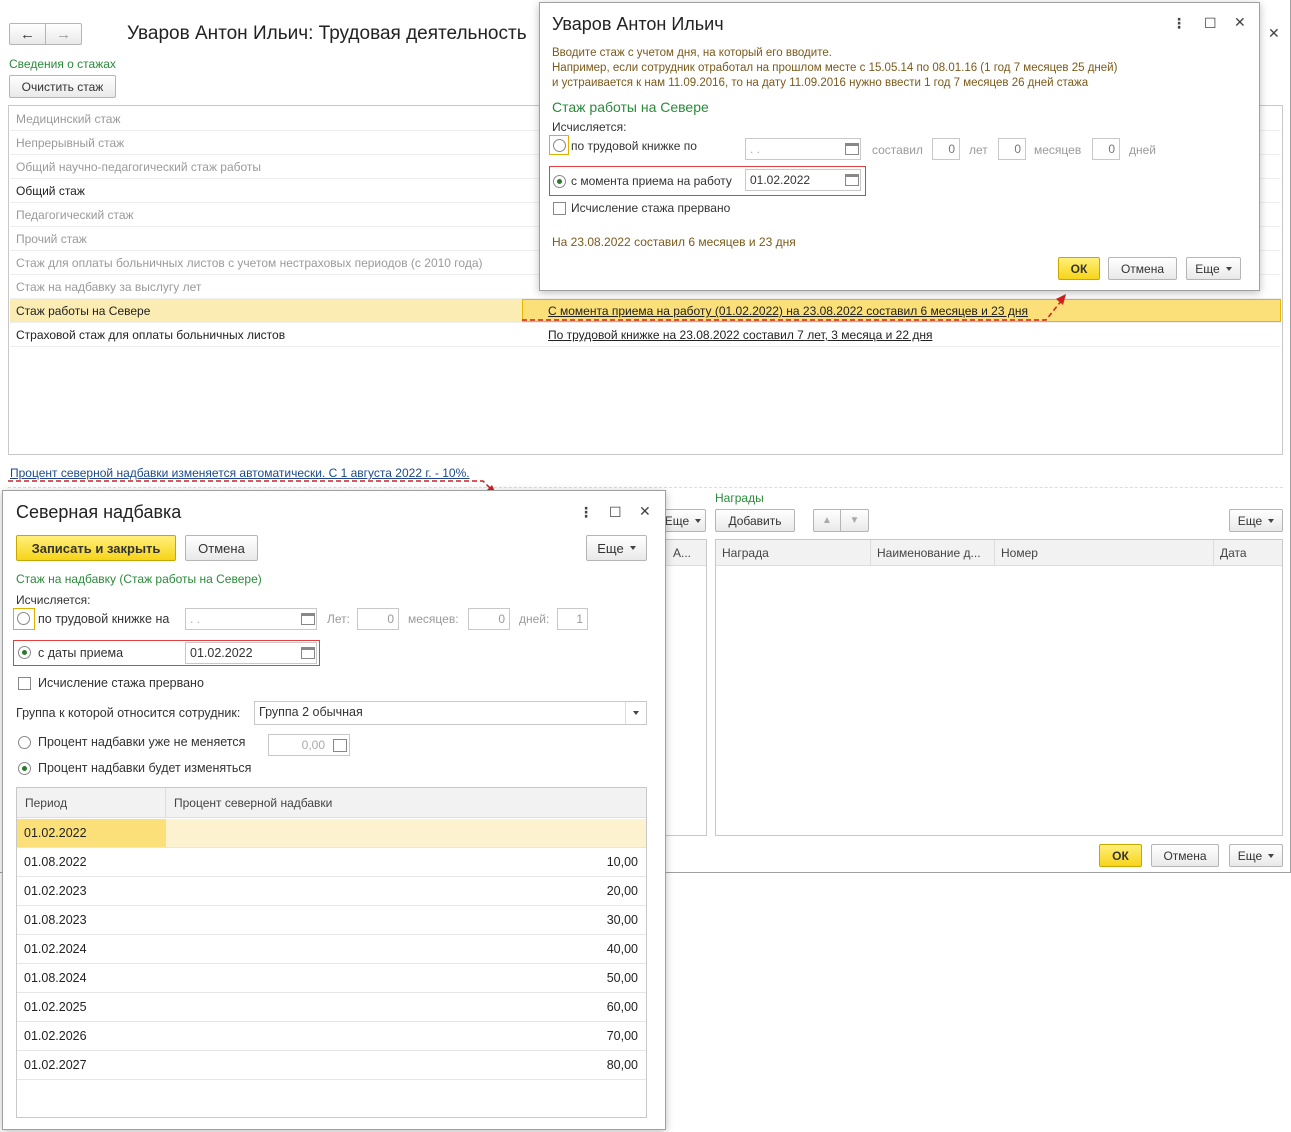 Image resolution: width=1291 pixels, height=1132 pixels. I want to click on opt-book-label: по трудовой книжке по, so click(634, 146).